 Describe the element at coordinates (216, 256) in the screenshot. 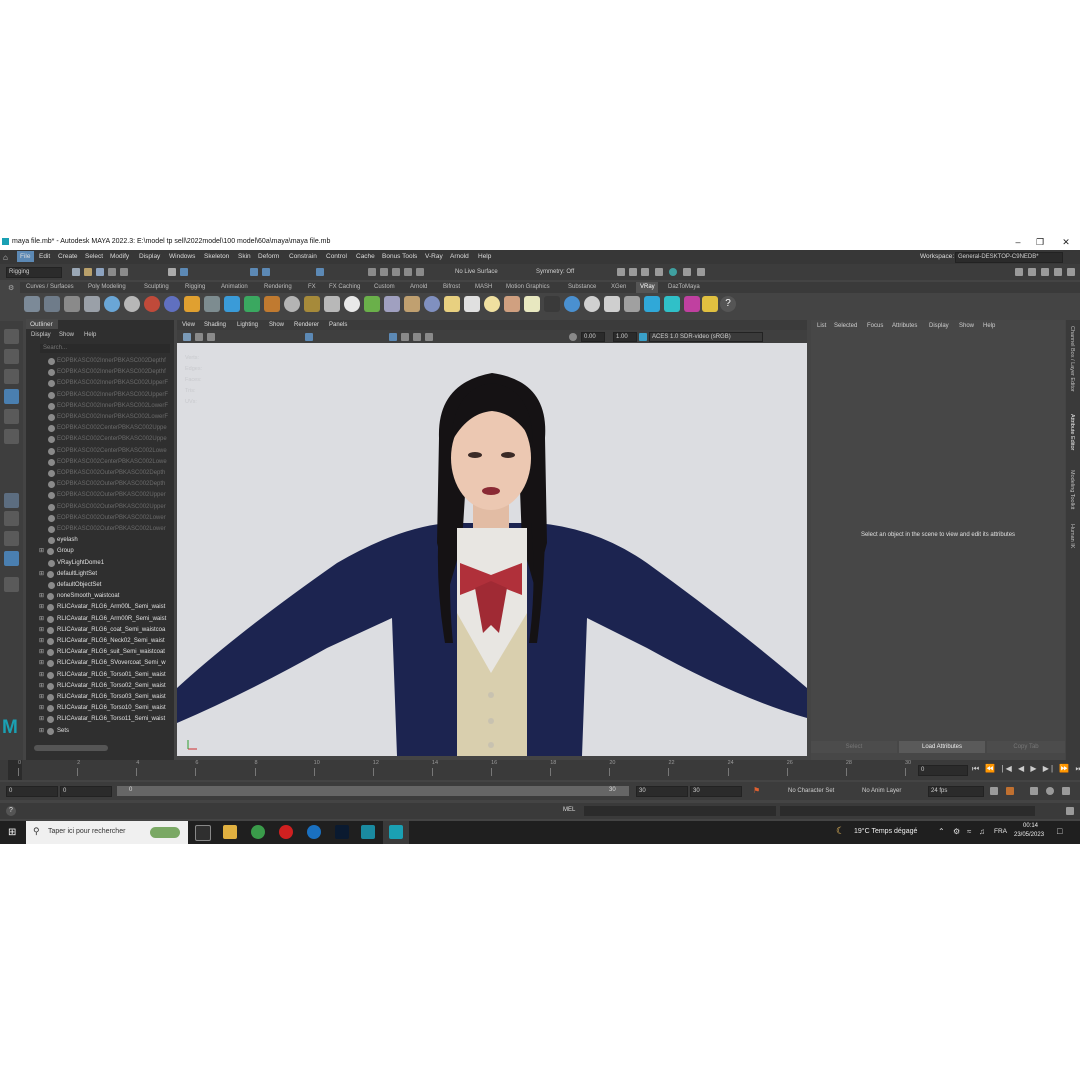

I see `menu-skeleton: Skeleton` at that location.